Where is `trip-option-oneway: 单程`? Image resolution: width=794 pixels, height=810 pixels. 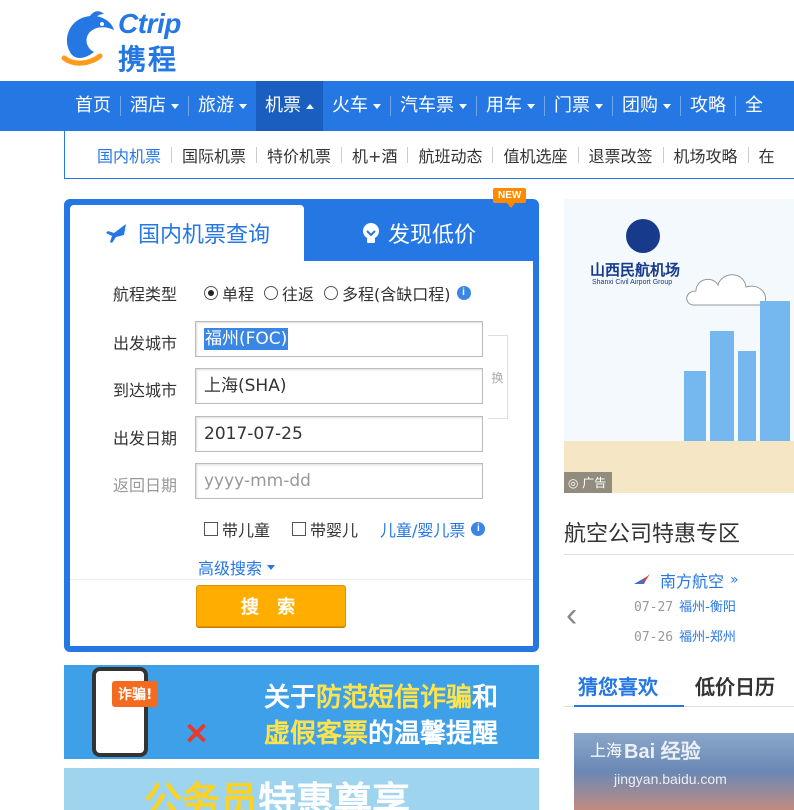
trip-option-oneway: 单程 is located at coordinates (229, 293).